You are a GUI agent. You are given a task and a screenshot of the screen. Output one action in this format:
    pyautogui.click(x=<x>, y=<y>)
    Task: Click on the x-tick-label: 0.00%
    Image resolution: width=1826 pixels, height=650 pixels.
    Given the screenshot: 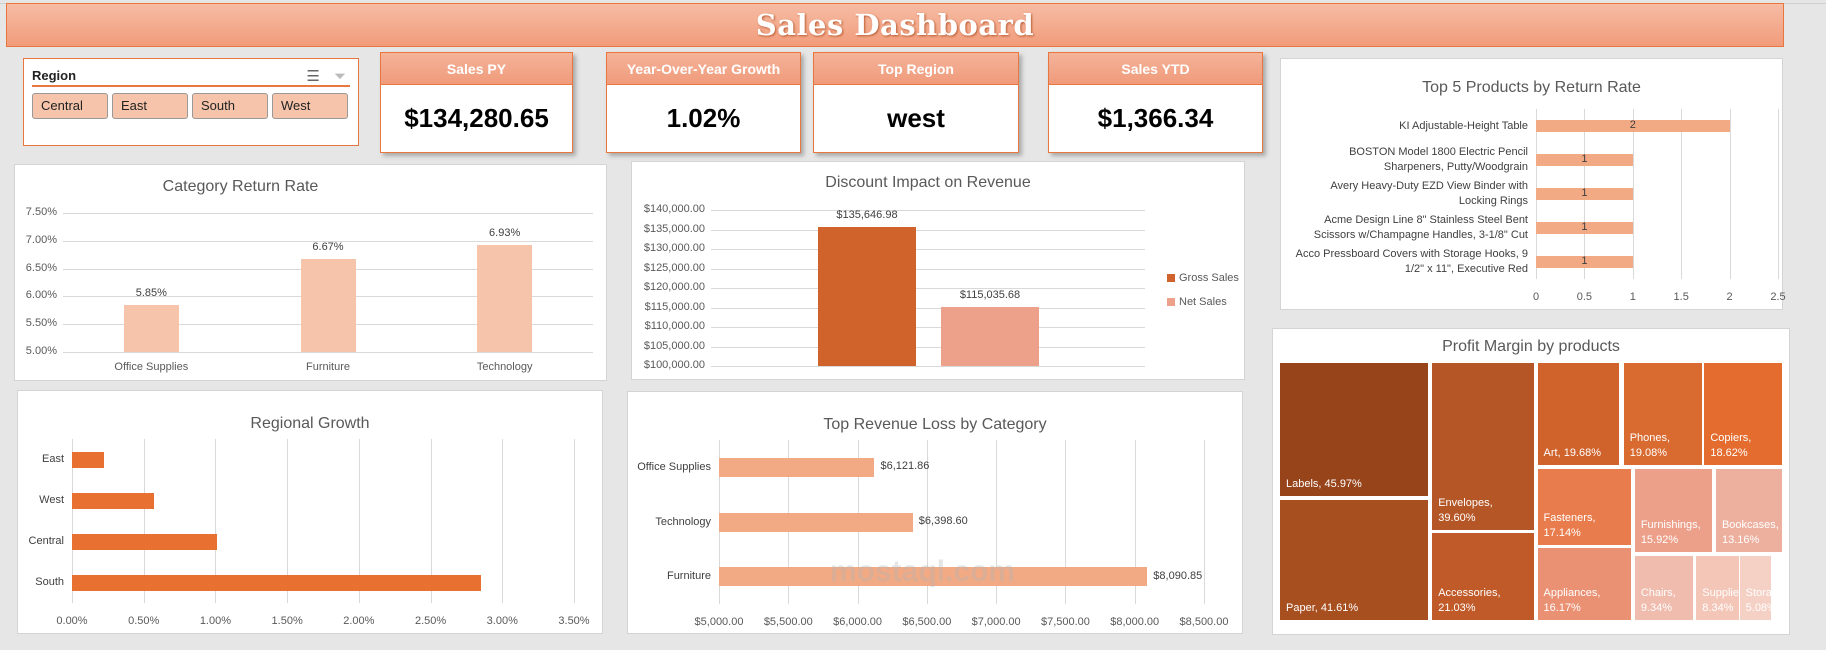 What is the action you would take?
    pyautogui.click(x=72, y=621)
    